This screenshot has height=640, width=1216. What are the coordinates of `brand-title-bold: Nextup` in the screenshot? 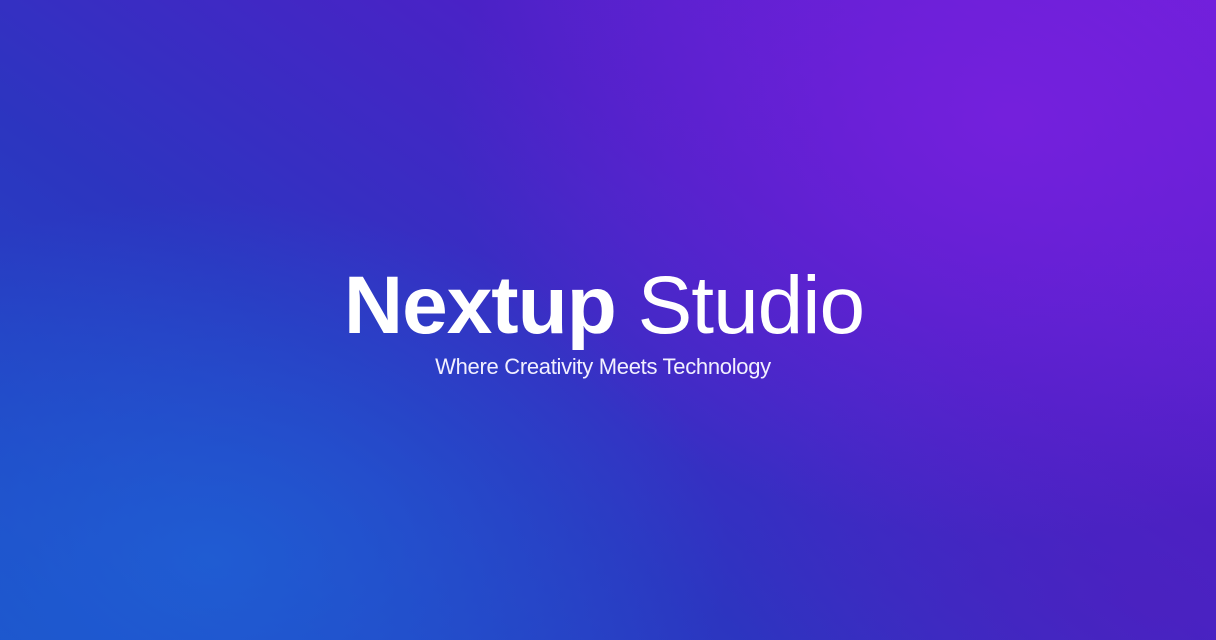 It's located at (480, 305).